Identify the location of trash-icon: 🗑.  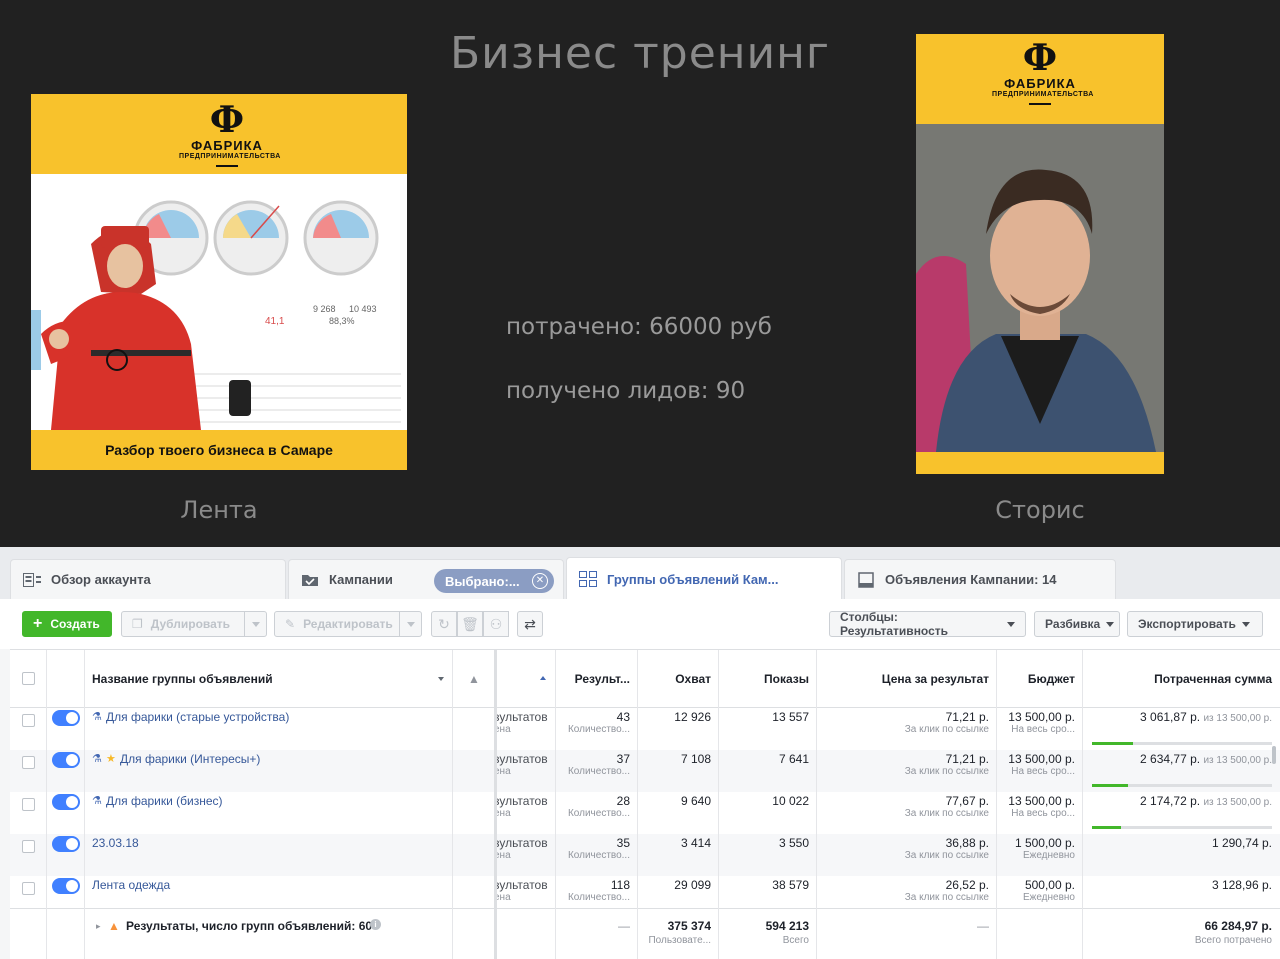
(470, 623).